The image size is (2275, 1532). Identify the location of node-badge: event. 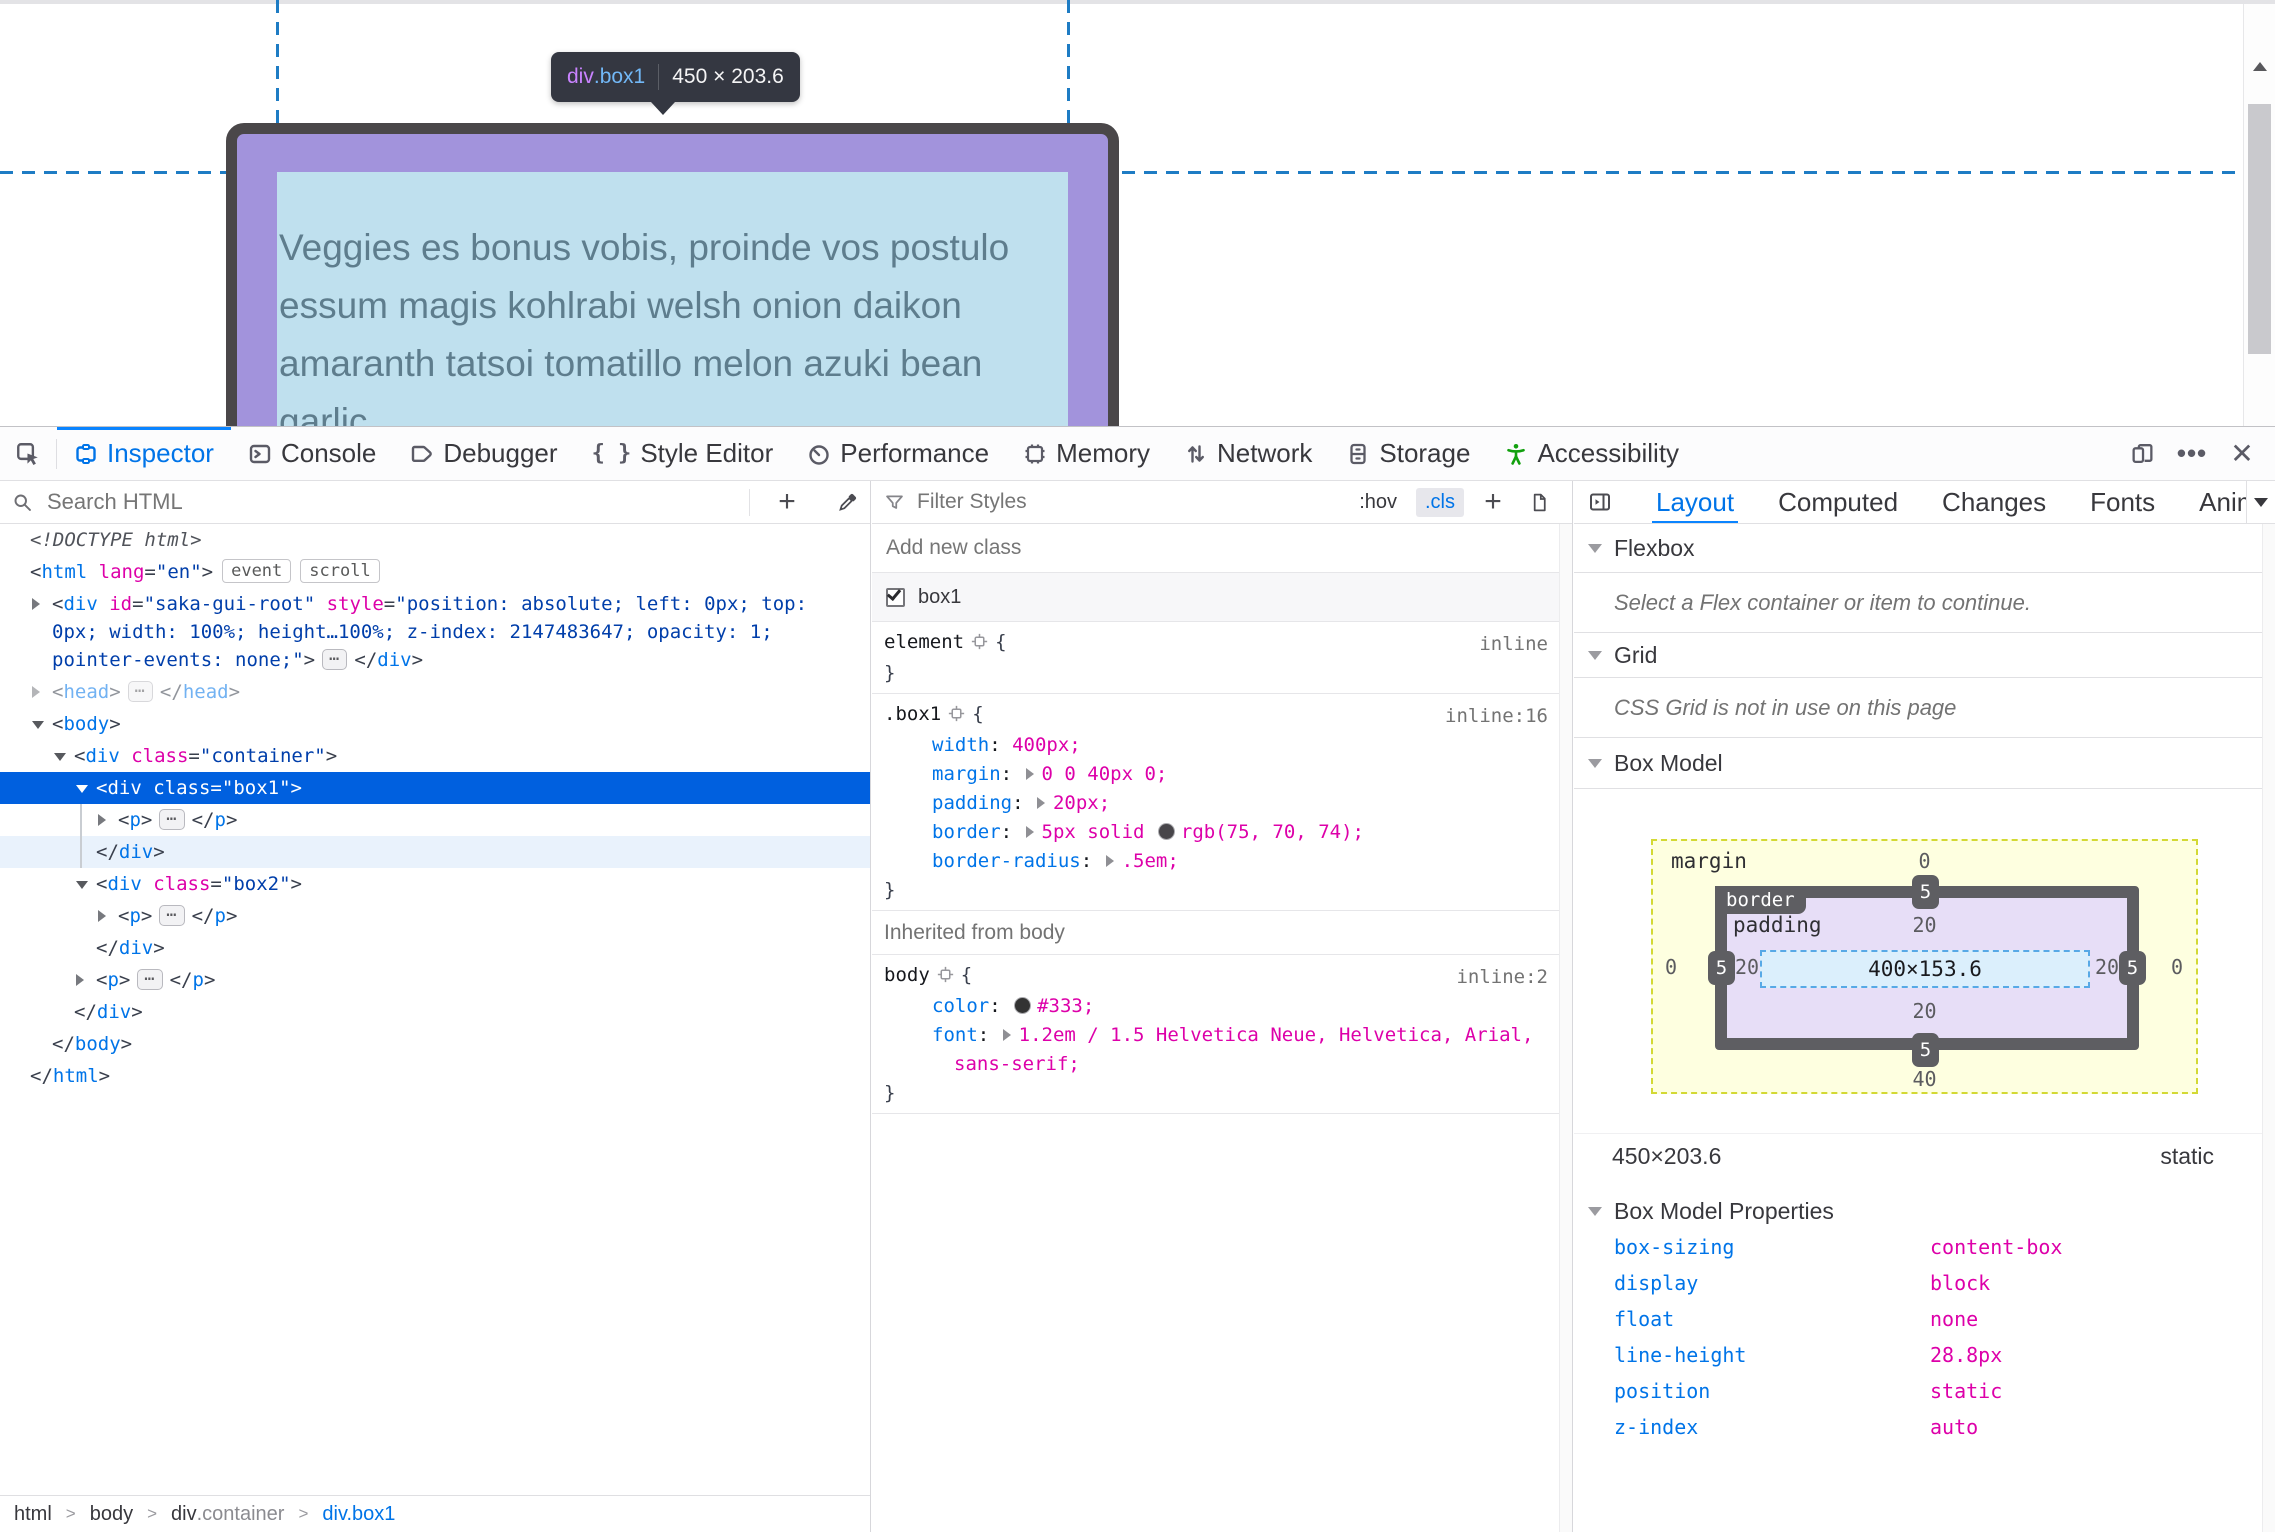
(257, 571).